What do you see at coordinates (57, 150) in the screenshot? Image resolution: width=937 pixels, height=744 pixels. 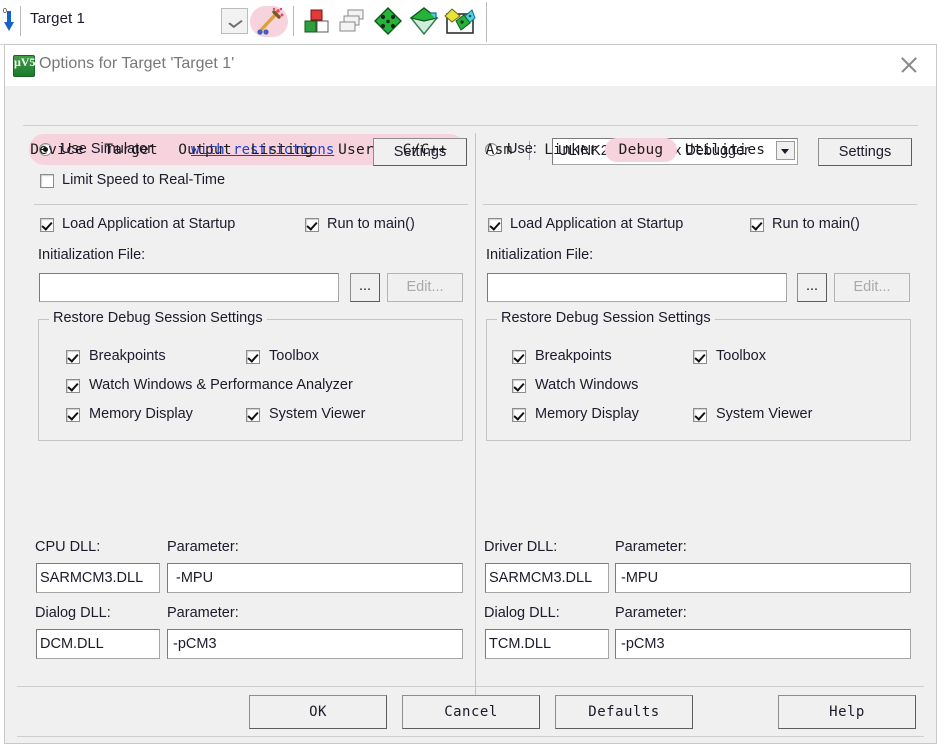 I see `tab-device-label: Device` at bounding box center [57, 150].